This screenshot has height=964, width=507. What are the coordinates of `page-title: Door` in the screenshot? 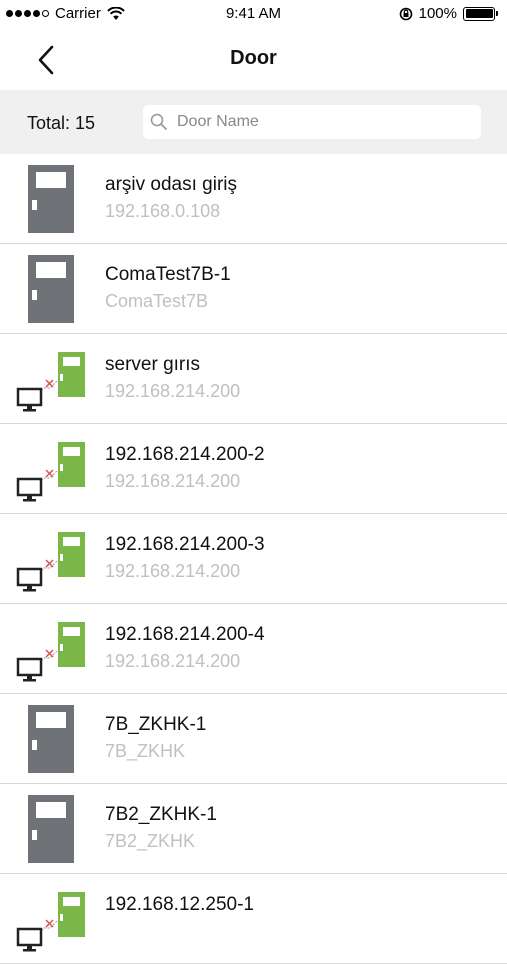 It's located at (253, 58).